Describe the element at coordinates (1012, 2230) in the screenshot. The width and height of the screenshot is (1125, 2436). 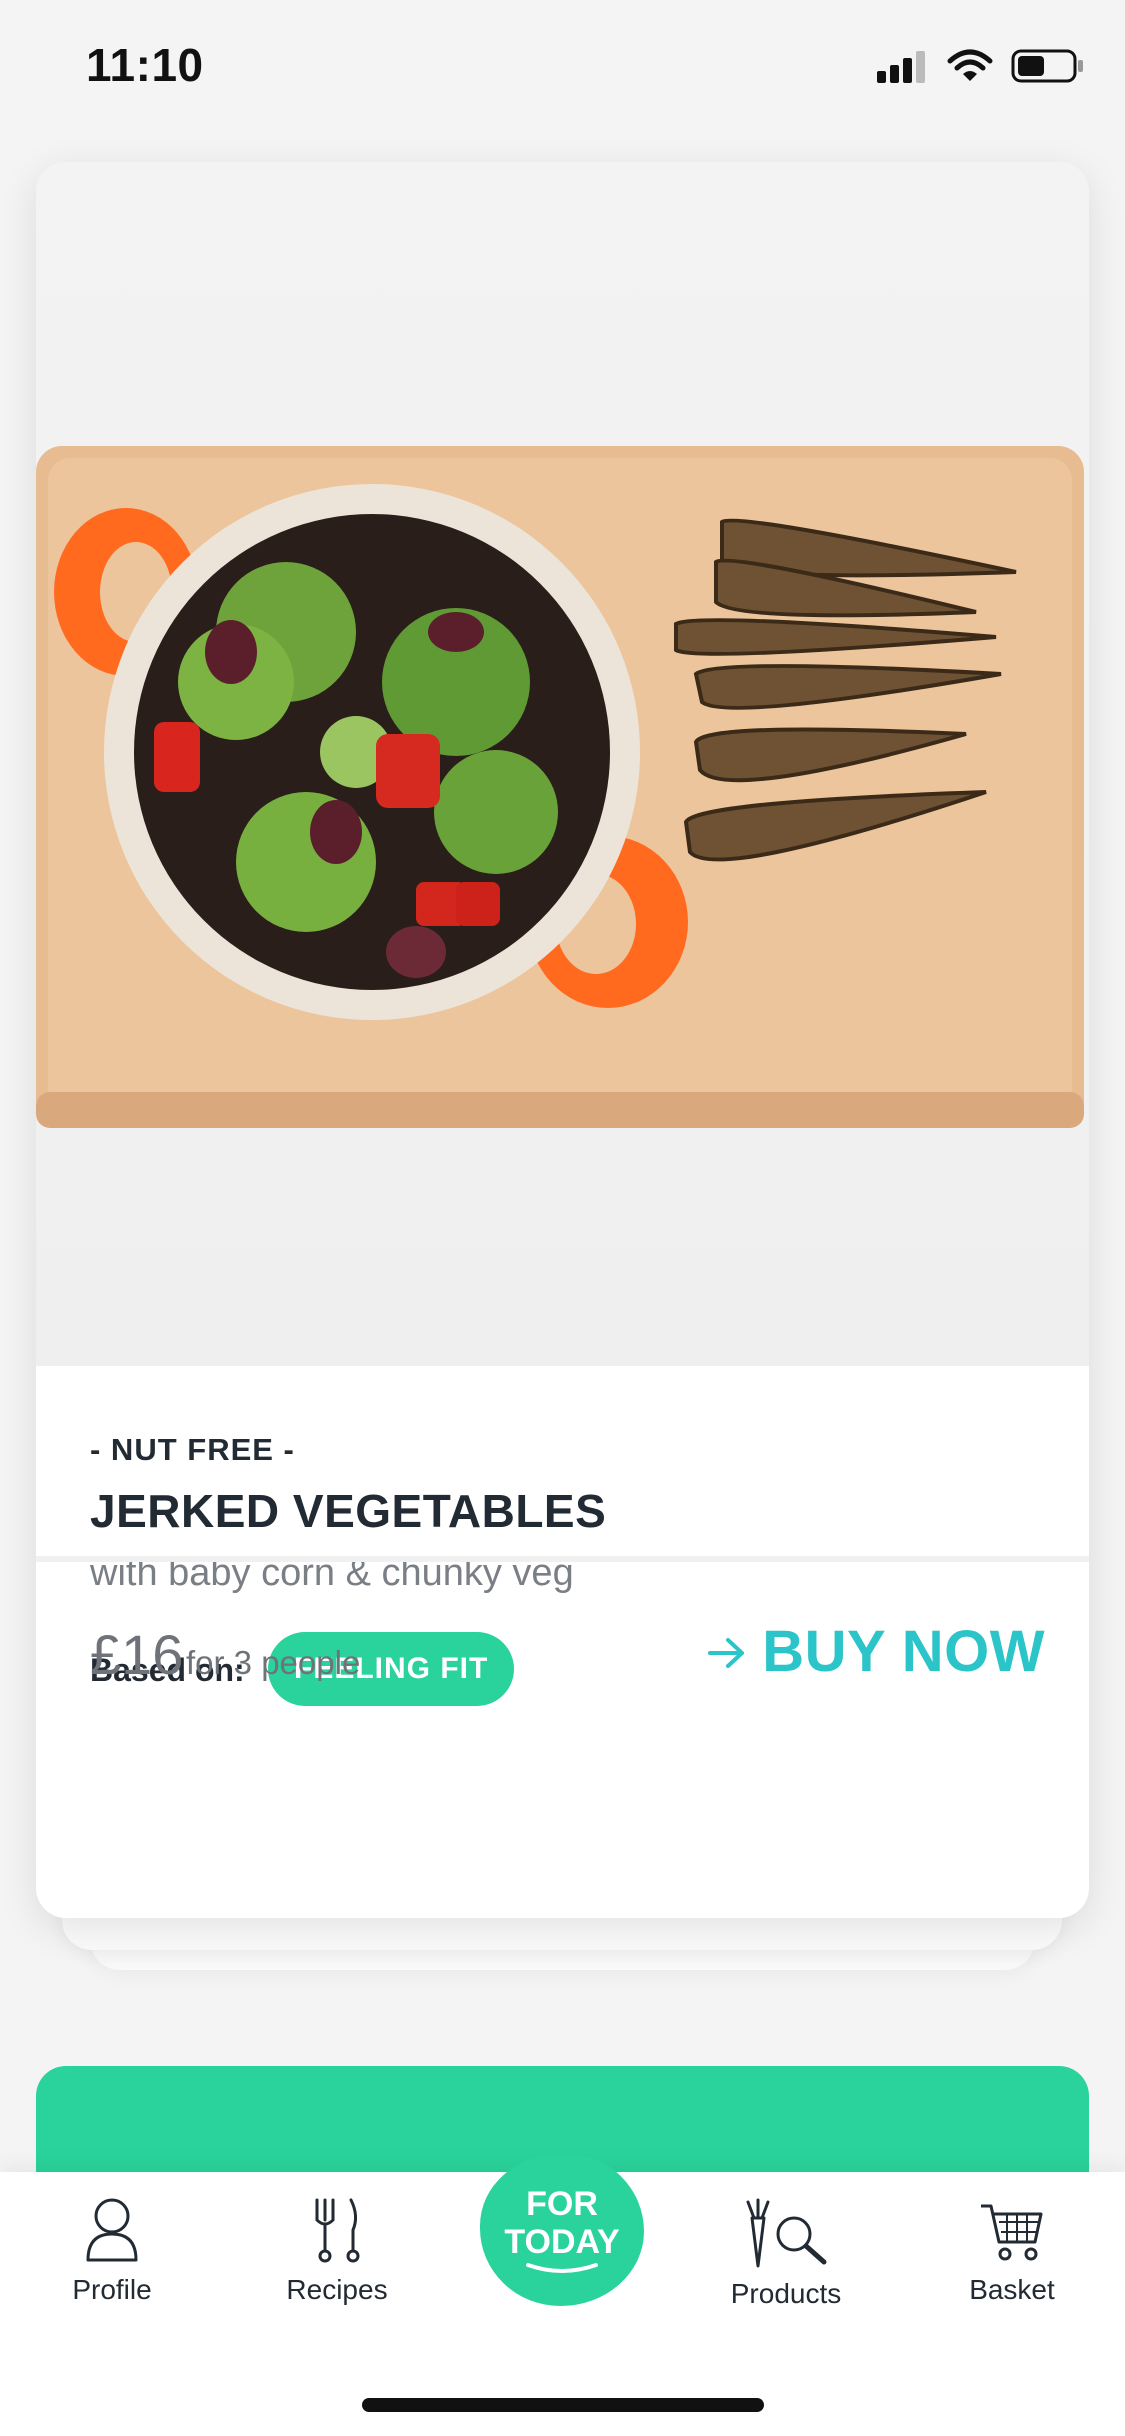
I see `basket-icon` at that location.